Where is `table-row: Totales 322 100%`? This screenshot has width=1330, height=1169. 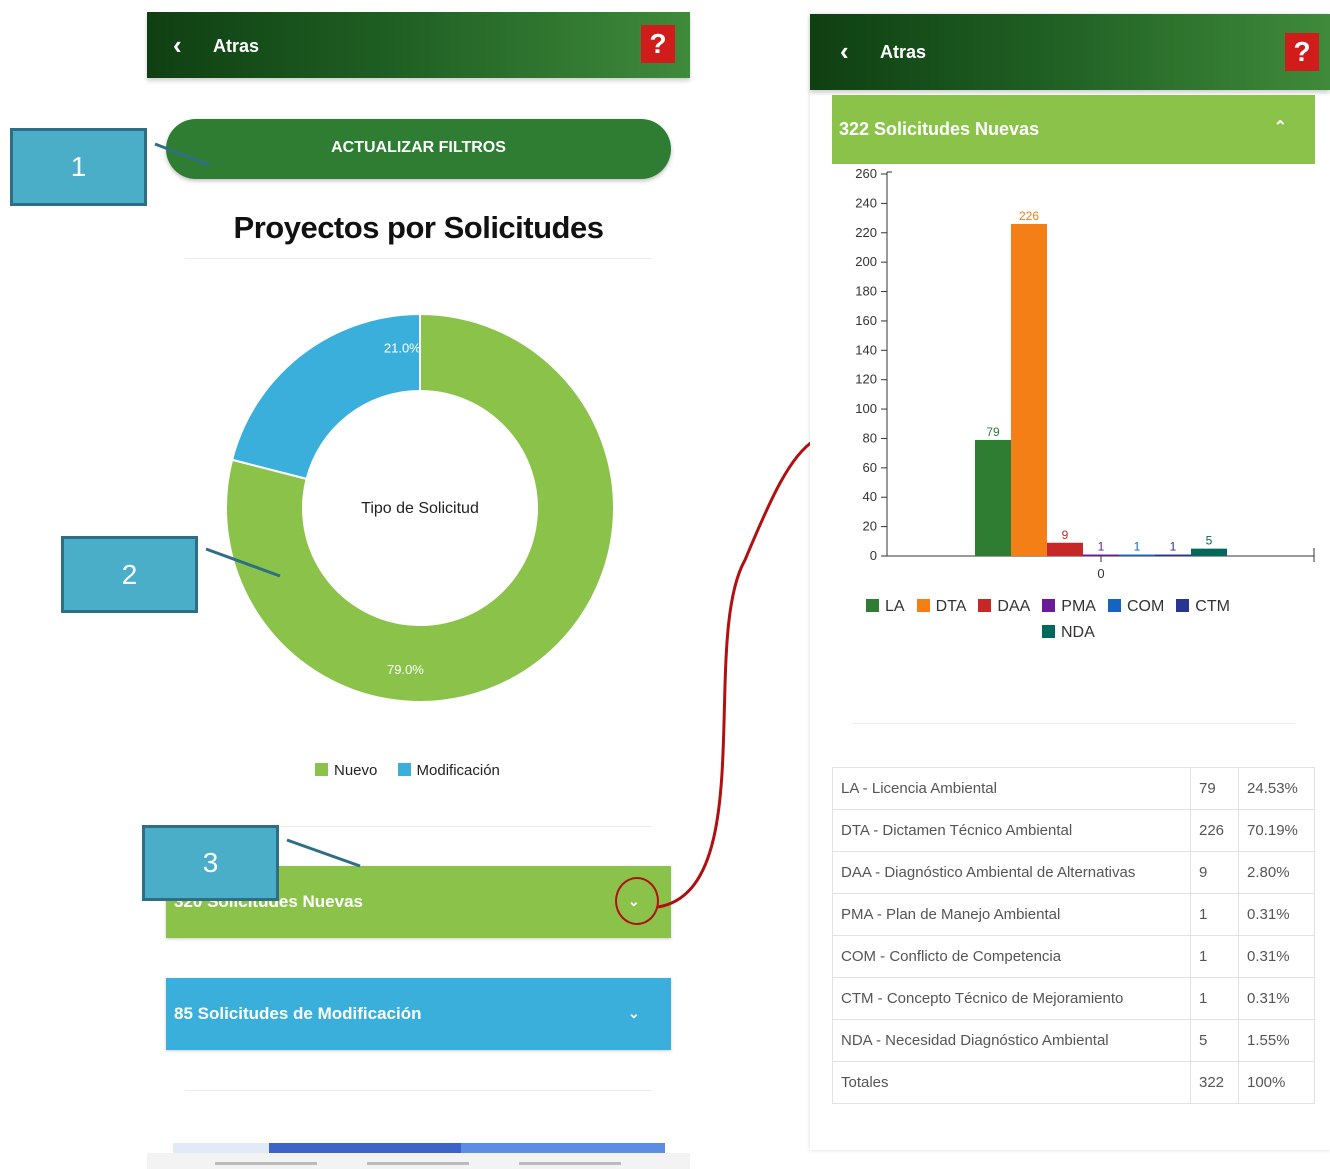 table-row: Totales 322 100% is located at coordinates (1073, 1082).